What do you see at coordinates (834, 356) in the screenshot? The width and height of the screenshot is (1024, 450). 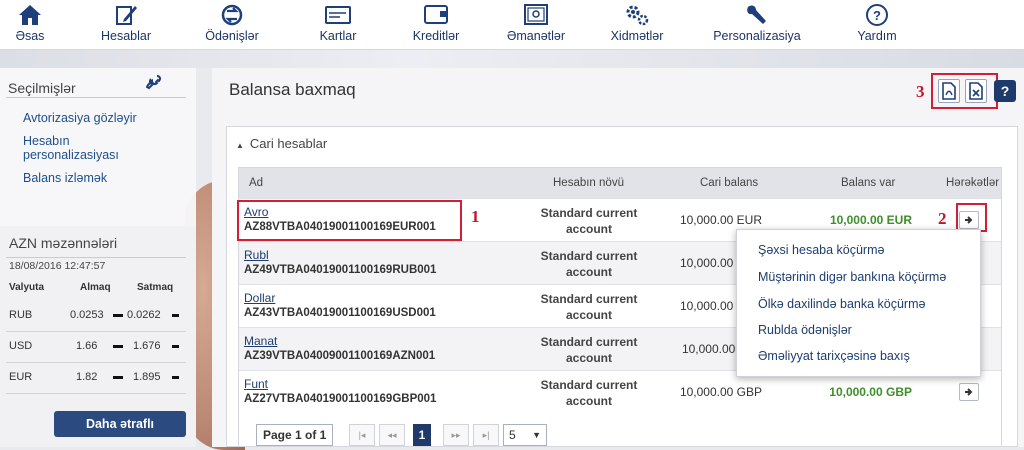 I see `menu-item-transaction-history: Əməliyyat tarixçəsinə baxış` at bounding box center [834, 356].